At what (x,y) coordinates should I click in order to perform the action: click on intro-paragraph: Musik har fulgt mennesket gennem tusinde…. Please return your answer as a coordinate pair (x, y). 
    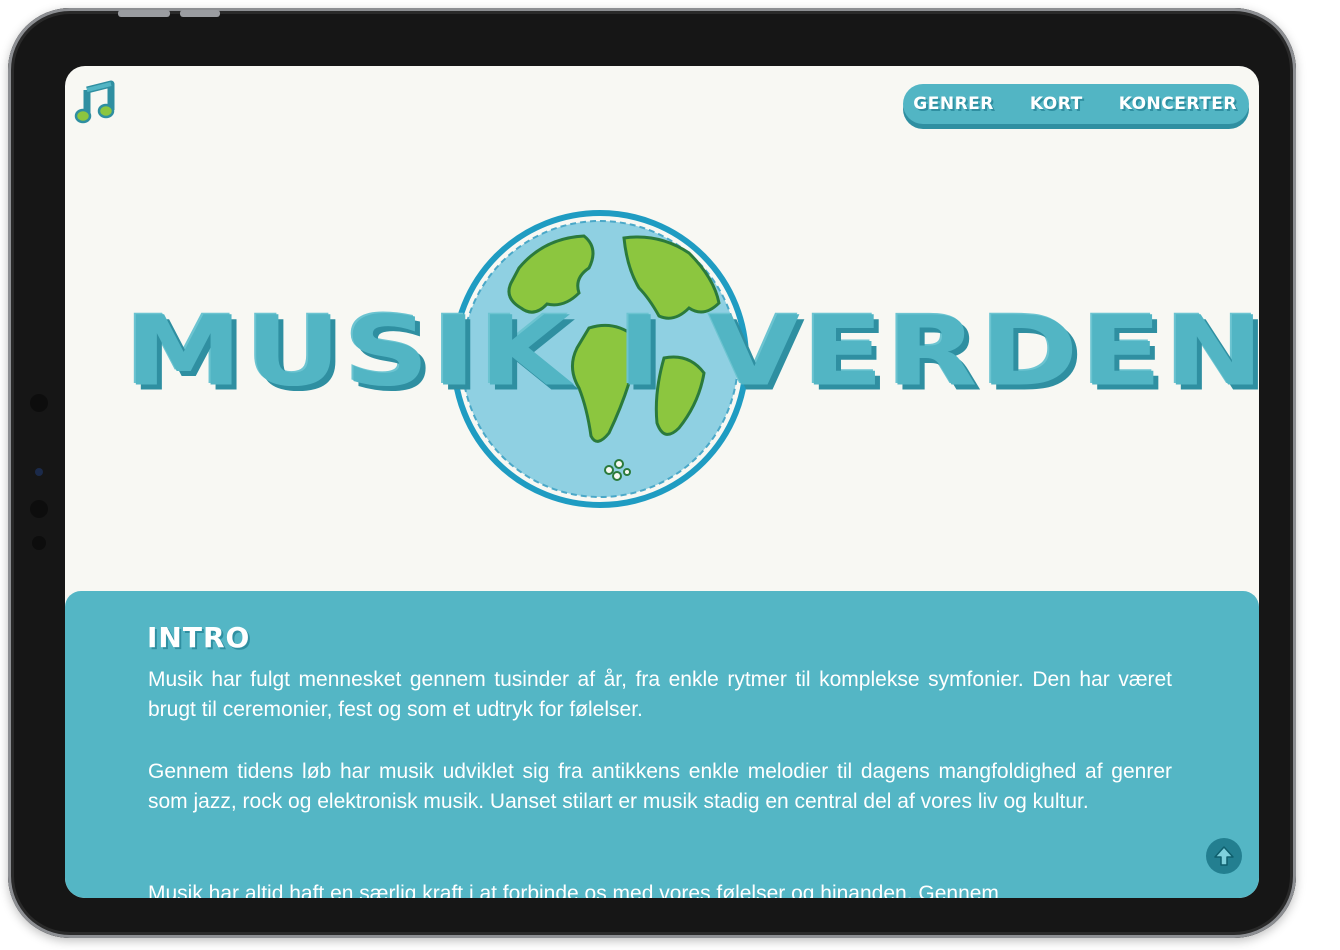
    Looking at the image, I should click on (660, 694).